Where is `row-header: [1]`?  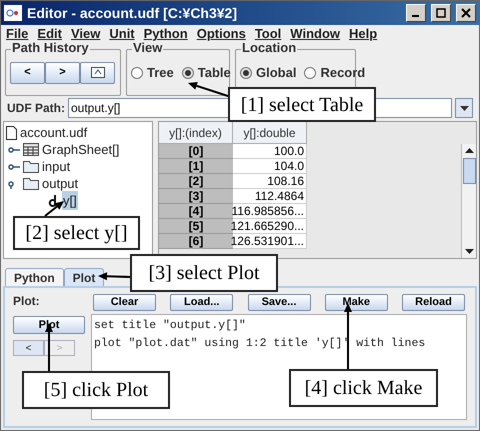 row-header: [1] is located at coordinates (196, 166).